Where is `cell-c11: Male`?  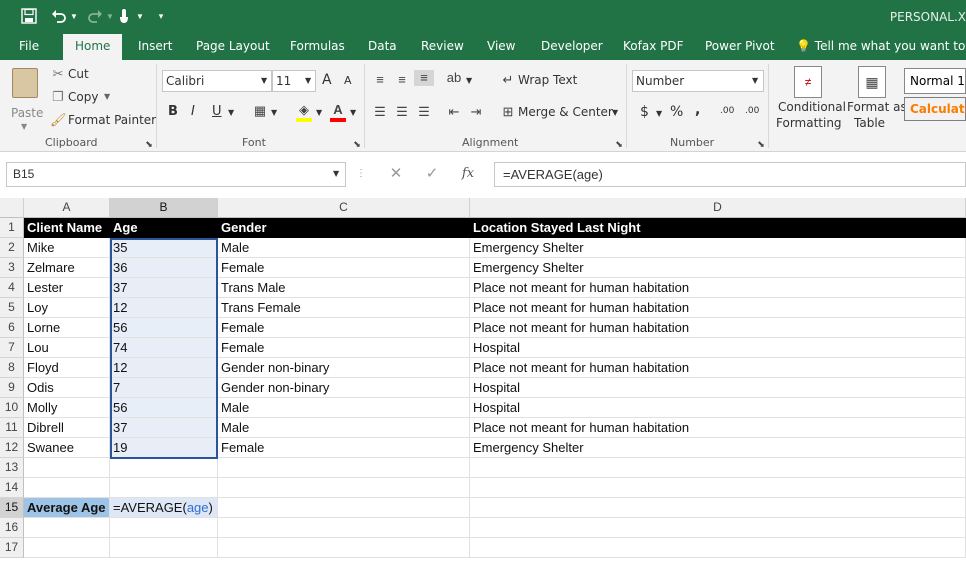 cell-c11: Male is located at coordinates (344, 428).